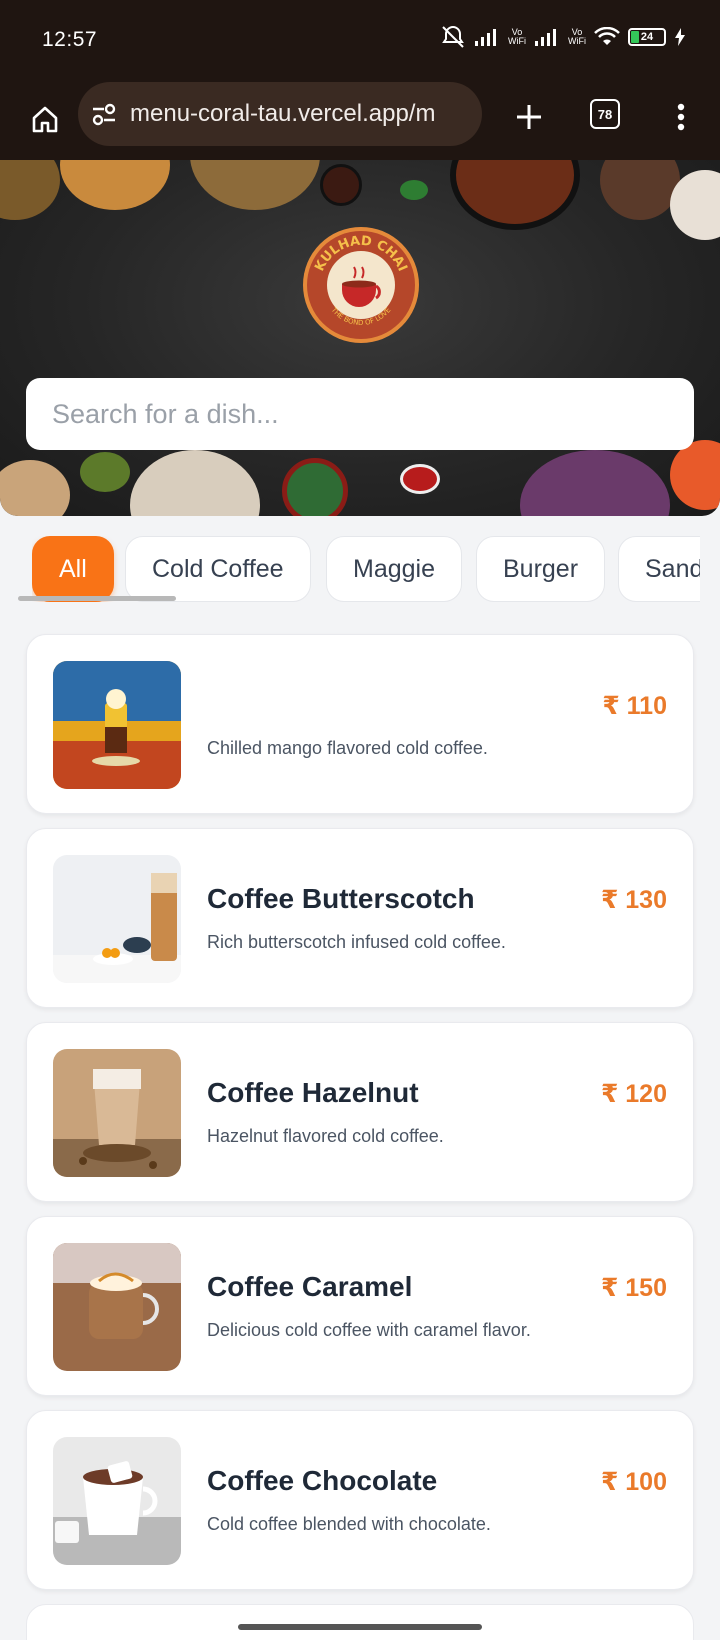 The height and width of the screenshot is (1640, 720). Describe the element at coordinates (605, 114) in the screenshot. I see `tab-switcher-button: 78` at that location.